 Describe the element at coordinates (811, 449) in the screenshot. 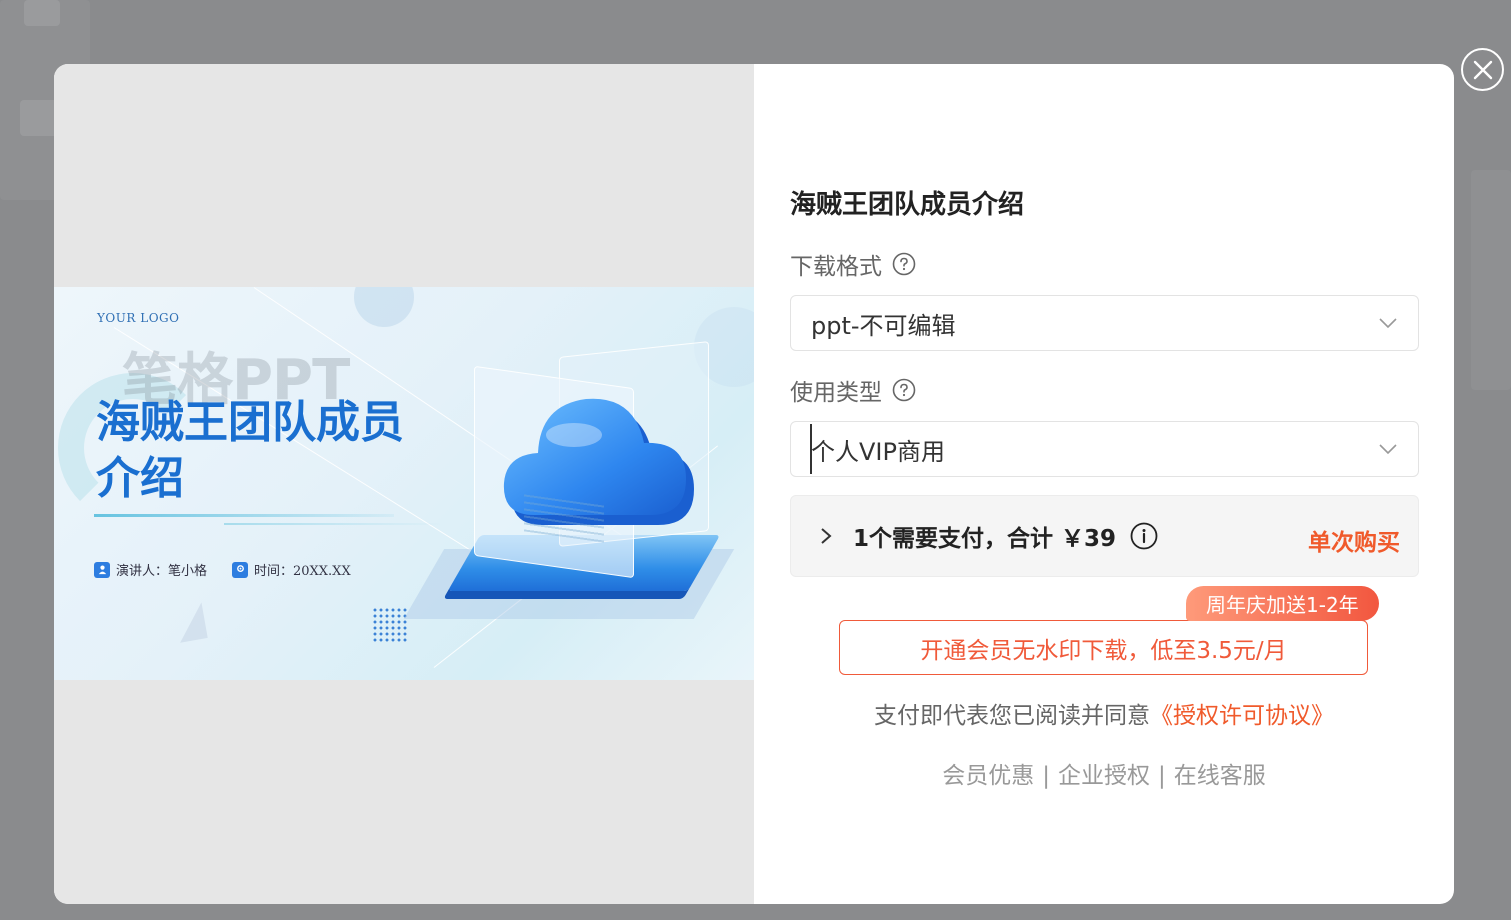

I see `text-cursor` at that location.